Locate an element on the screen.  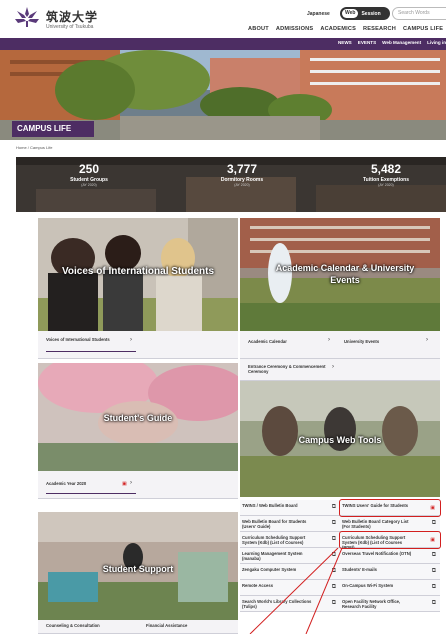
university-name-en: University of Tsukuba is located at coordinates (70, 27).